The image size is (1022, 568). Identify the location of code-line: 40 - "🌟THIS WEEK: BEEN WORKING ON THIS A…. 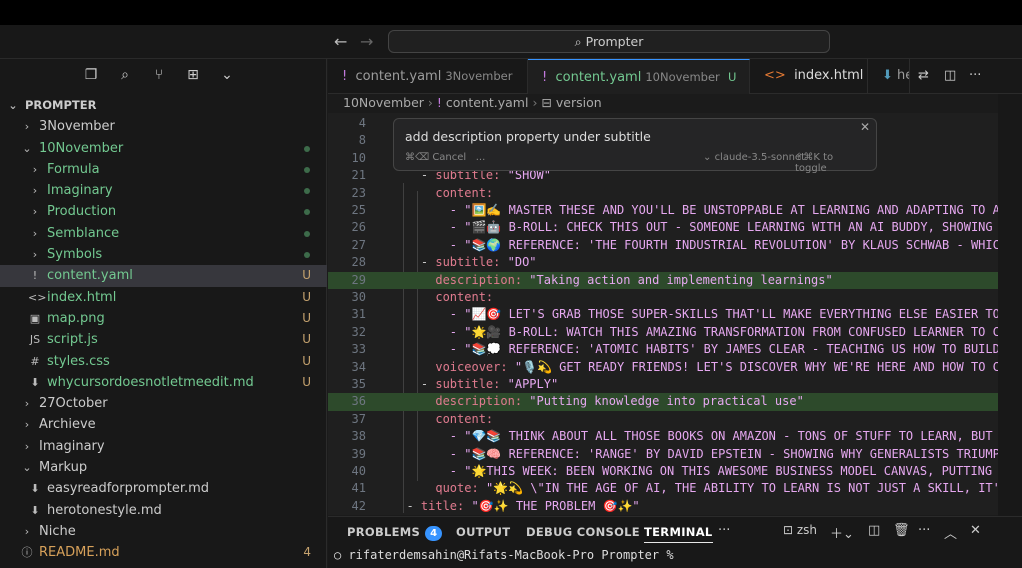
(663, 471).